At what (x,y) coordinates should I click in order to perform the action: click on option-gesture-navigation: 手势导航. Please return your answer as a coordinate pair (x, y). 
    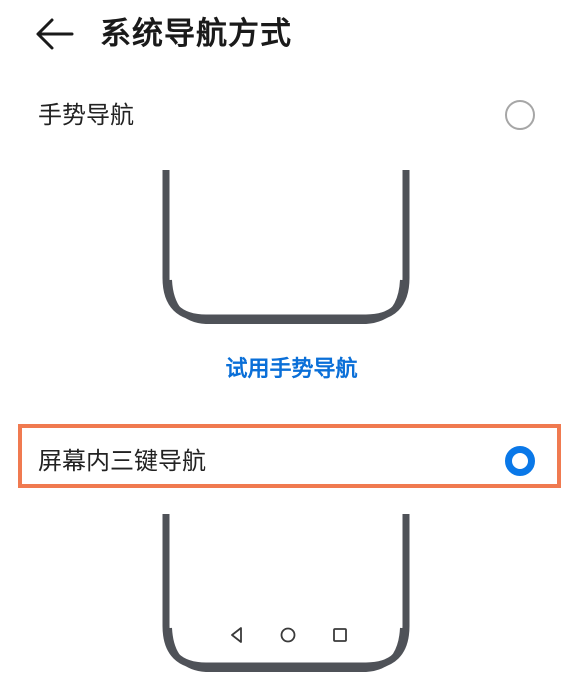
    Looking at the image, I should click on (291, 116).